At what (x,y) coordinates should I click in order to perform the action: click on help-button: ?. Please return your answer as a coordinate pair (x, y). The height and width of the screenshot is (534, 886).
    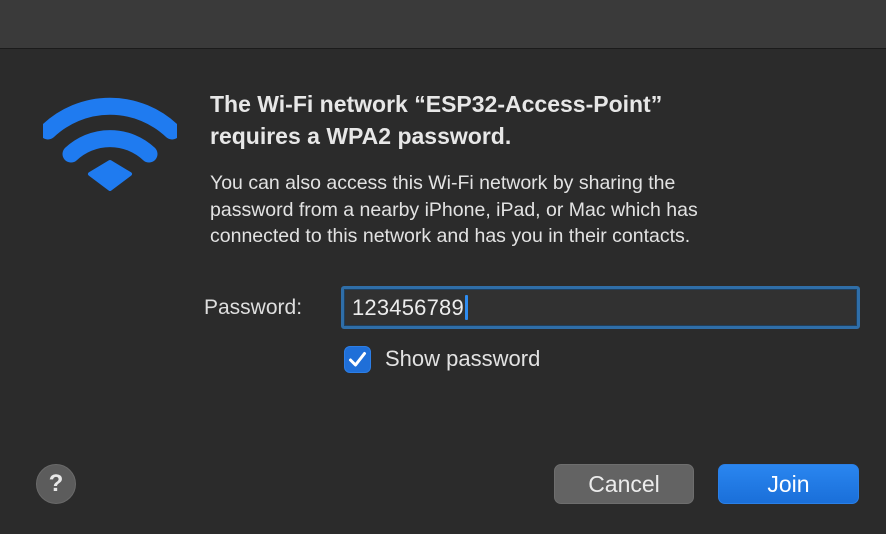
    Looking at the image, I should click on (56, 484).